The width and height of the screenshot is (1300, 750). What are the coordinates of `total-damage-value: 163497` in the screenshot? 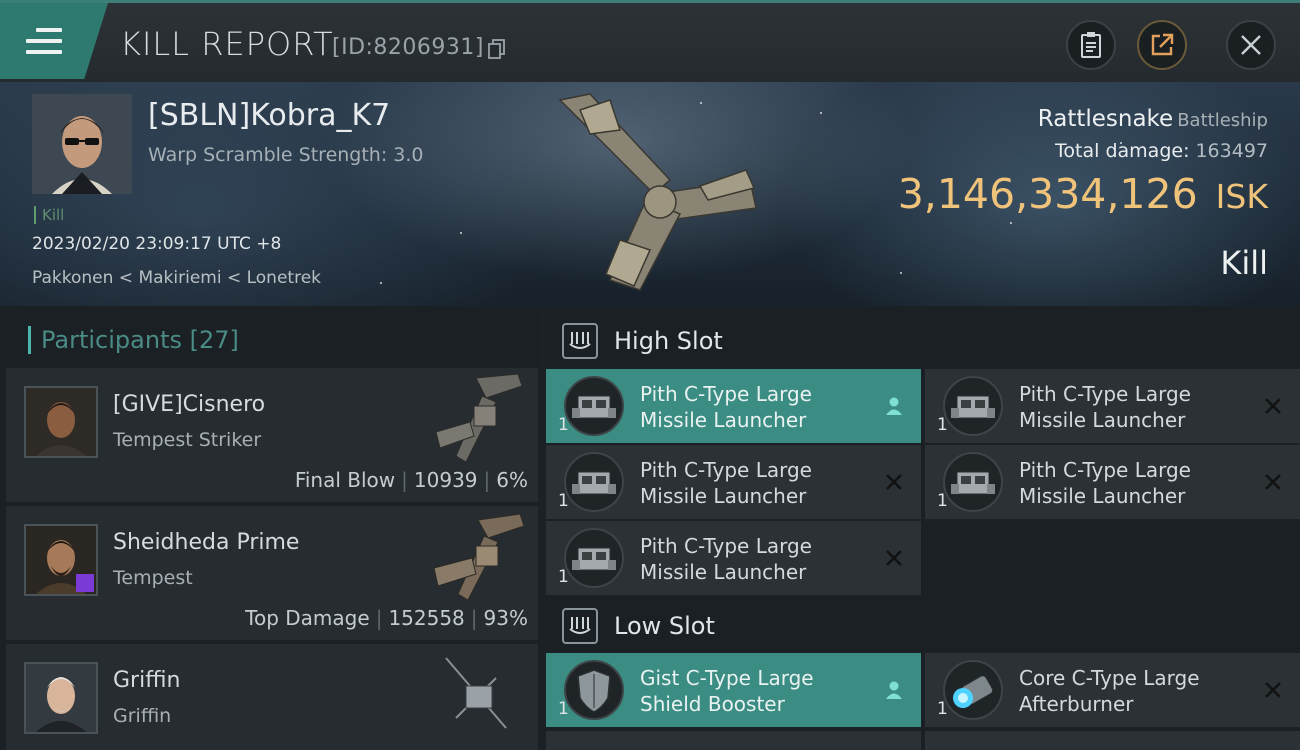 It's located at (1231, 151).